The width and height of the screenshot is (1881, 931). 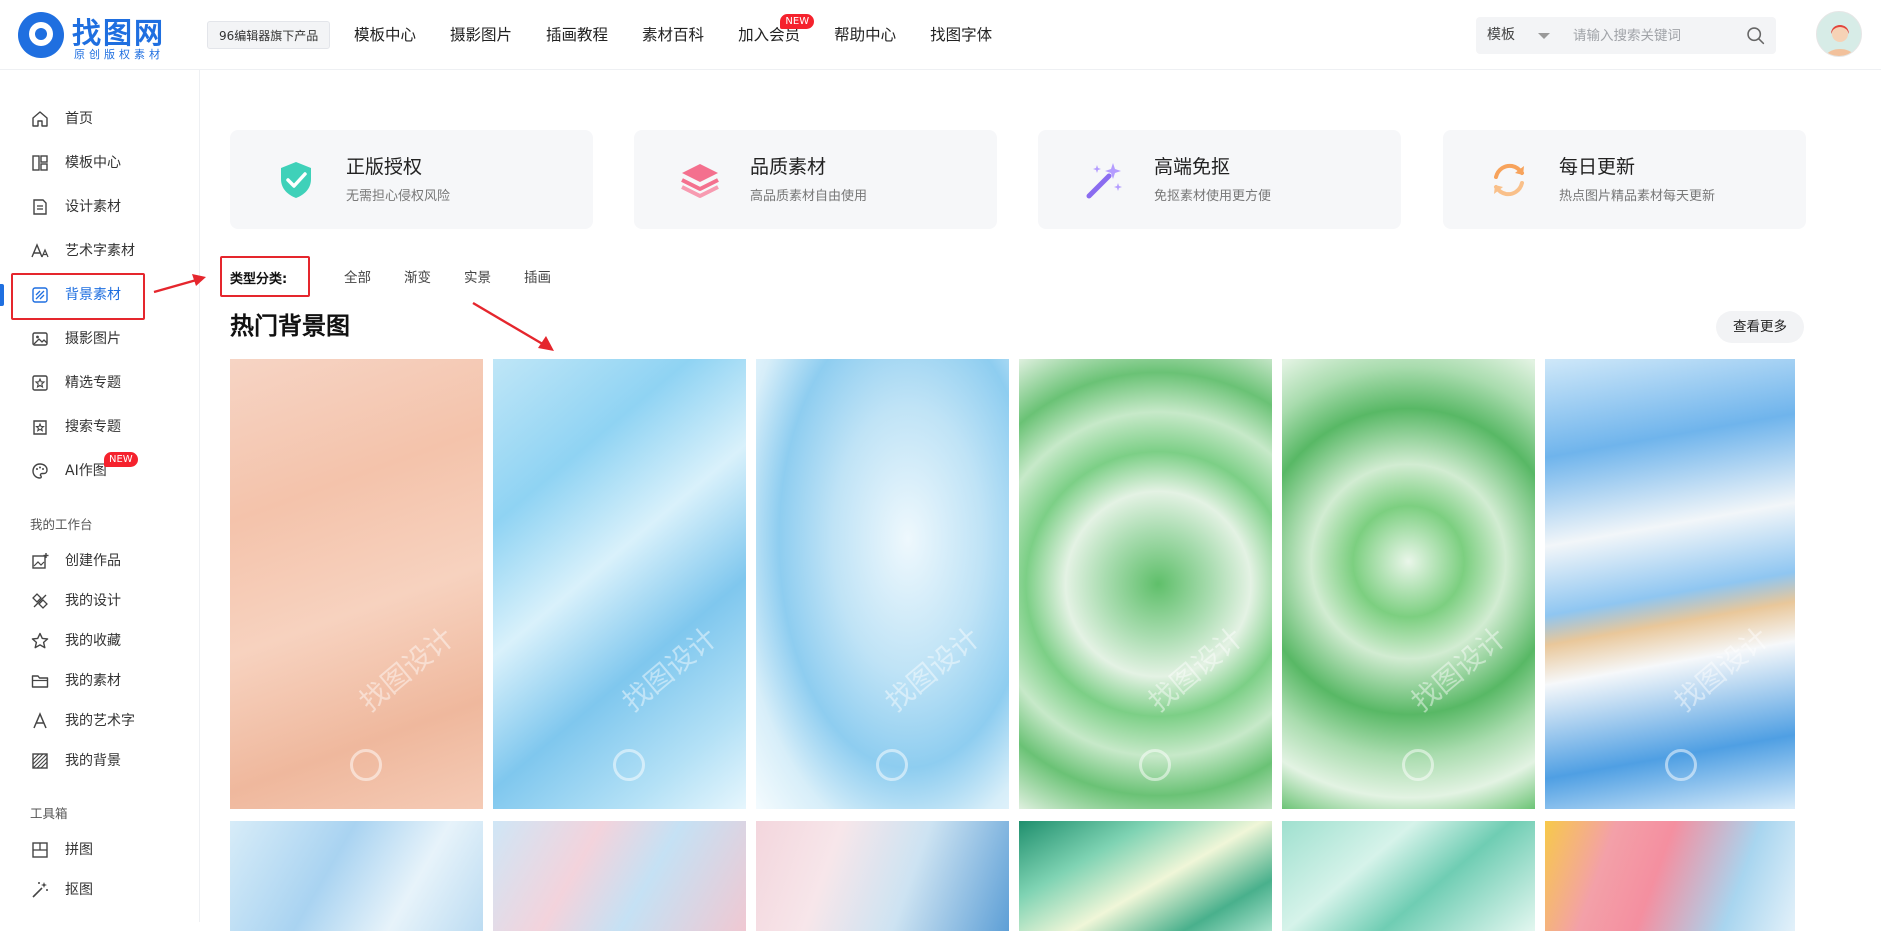 What do you see at coordinates (40, 250) in the screenshot?
I see `art-text-icon` at bounding box center [40, 250].